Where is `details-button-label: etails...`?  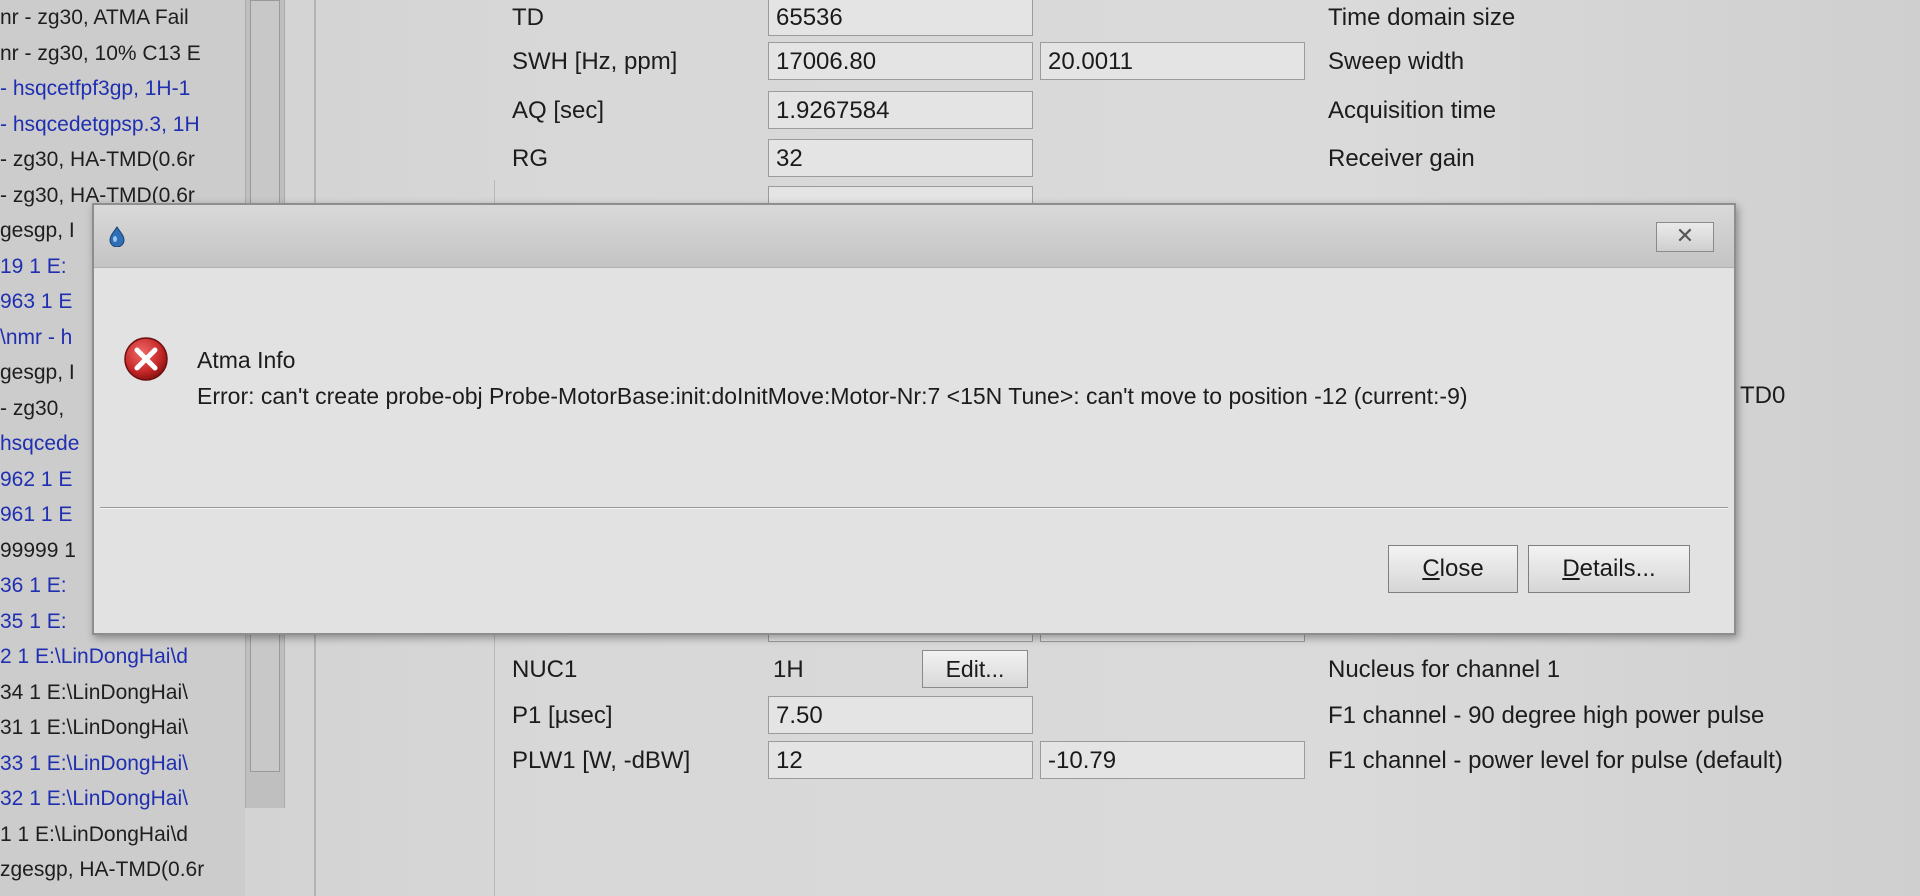 details-button-label: etails... is located at coordinates (1617, 568).